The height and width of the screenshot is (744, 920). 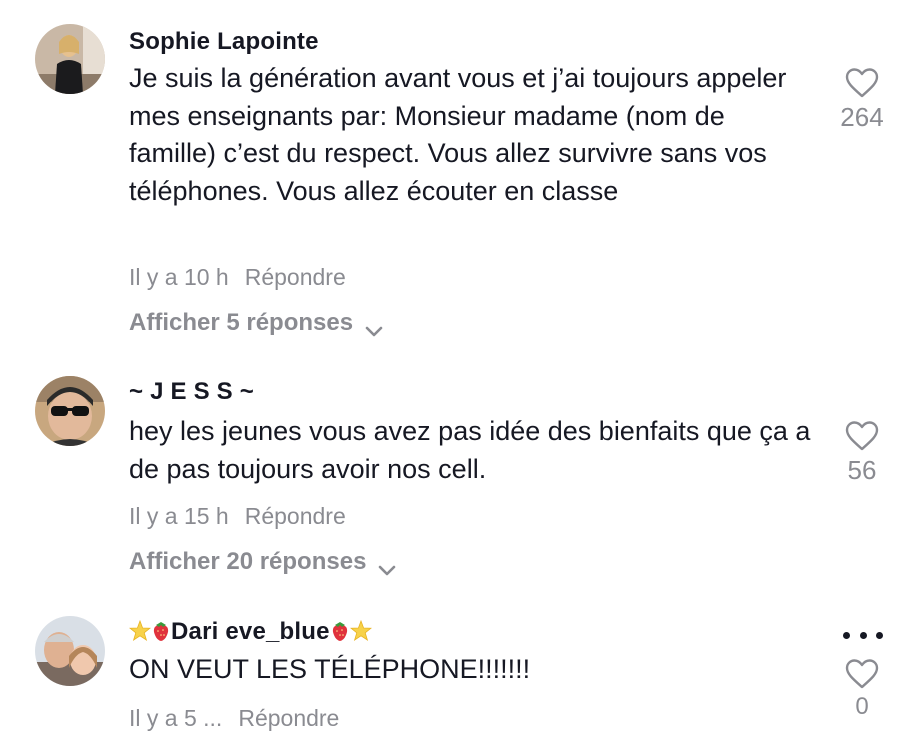 I want to click on username-text: Dari eve_blue, so click(x=250, y=631).